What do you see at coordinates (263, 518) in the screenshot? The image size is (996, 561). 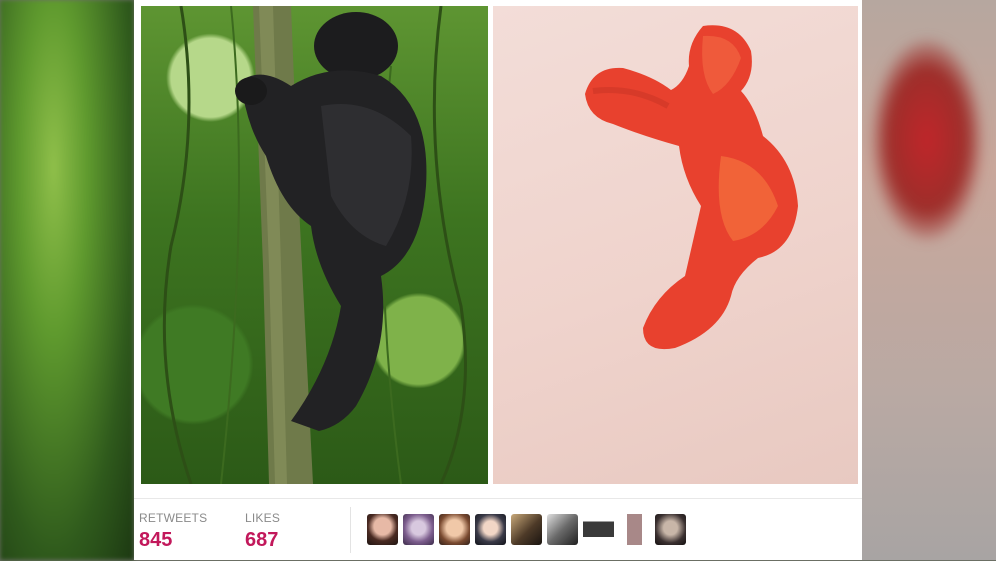 I see `likes-label: LIKES` at bounding box center [263, 518].